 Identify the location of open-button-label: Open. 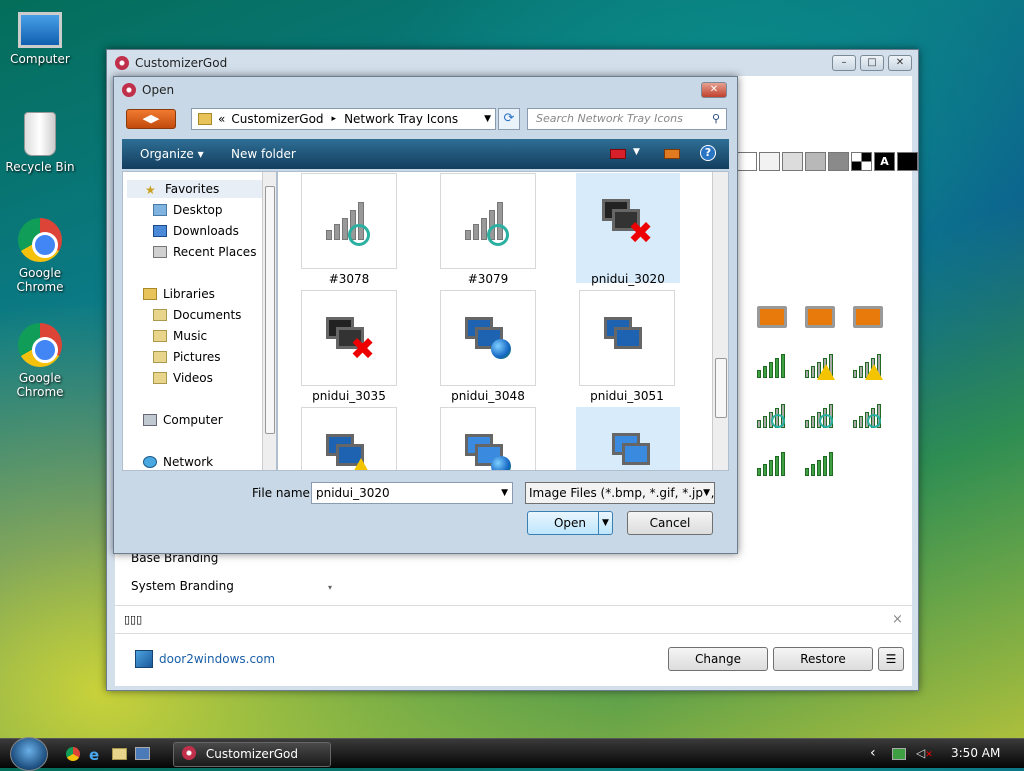
(570, 523).